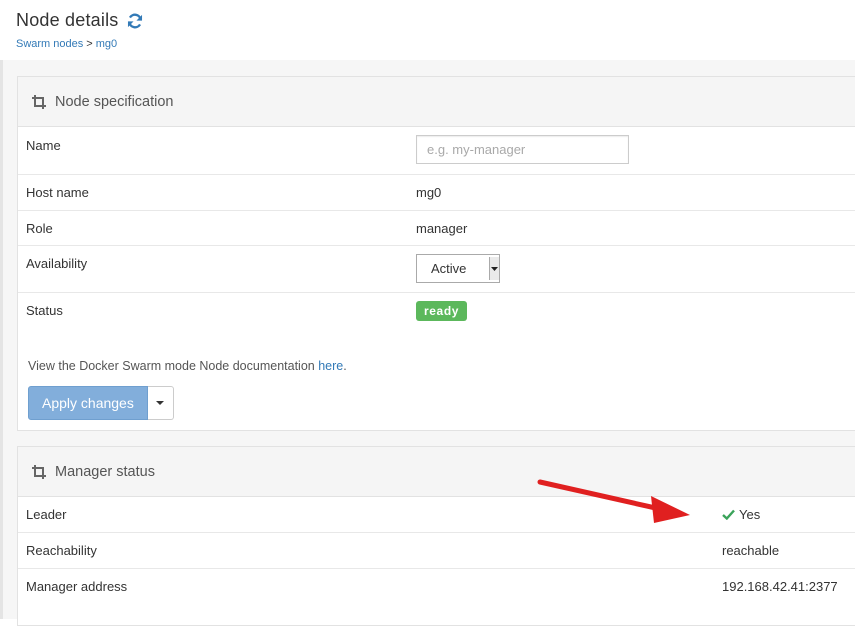  I want to click on role-row: Role manager, so click(436, 228).